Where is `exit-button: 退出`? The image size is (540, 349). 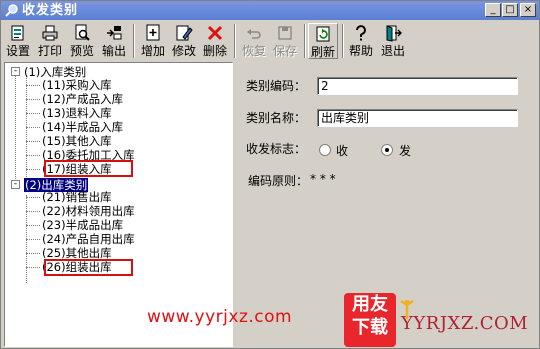
exit-button: 退出 is located at coordinates (393, 41).